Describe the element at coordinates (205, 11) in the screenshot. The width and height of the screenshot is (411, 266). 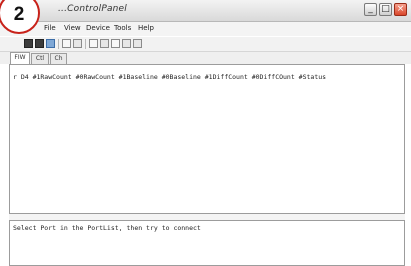
I see `title-bar: ...ControlPanel _ □ ×` at that location.